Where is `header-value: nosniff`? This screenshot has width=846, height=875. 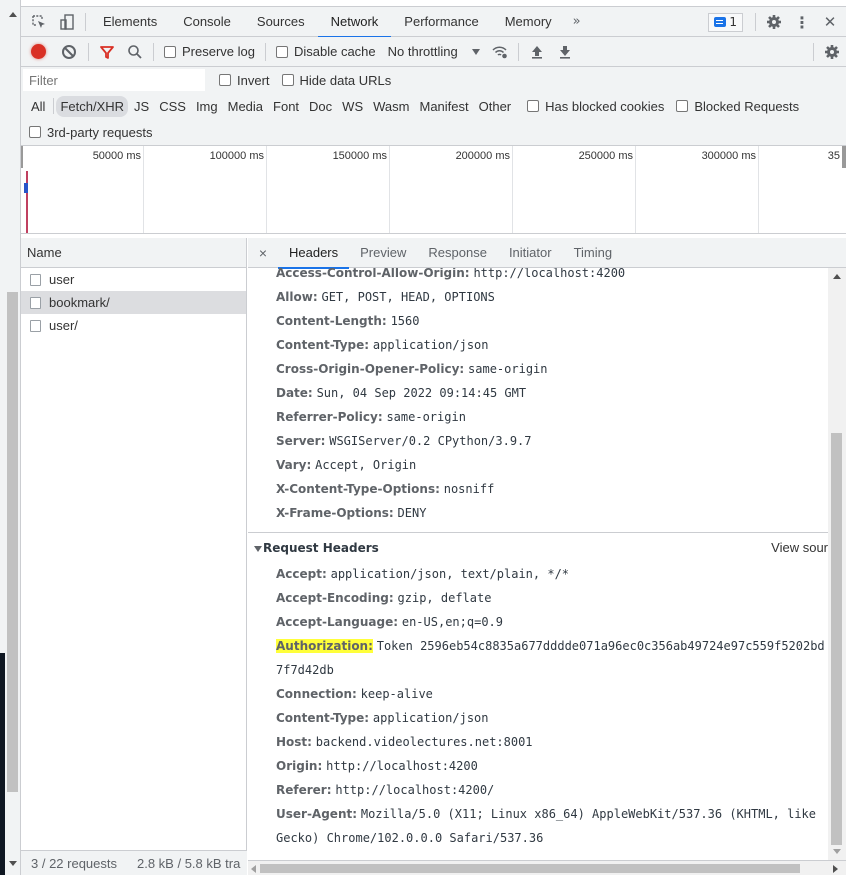
header-value: nosniff is located at coordinates (469, 489).